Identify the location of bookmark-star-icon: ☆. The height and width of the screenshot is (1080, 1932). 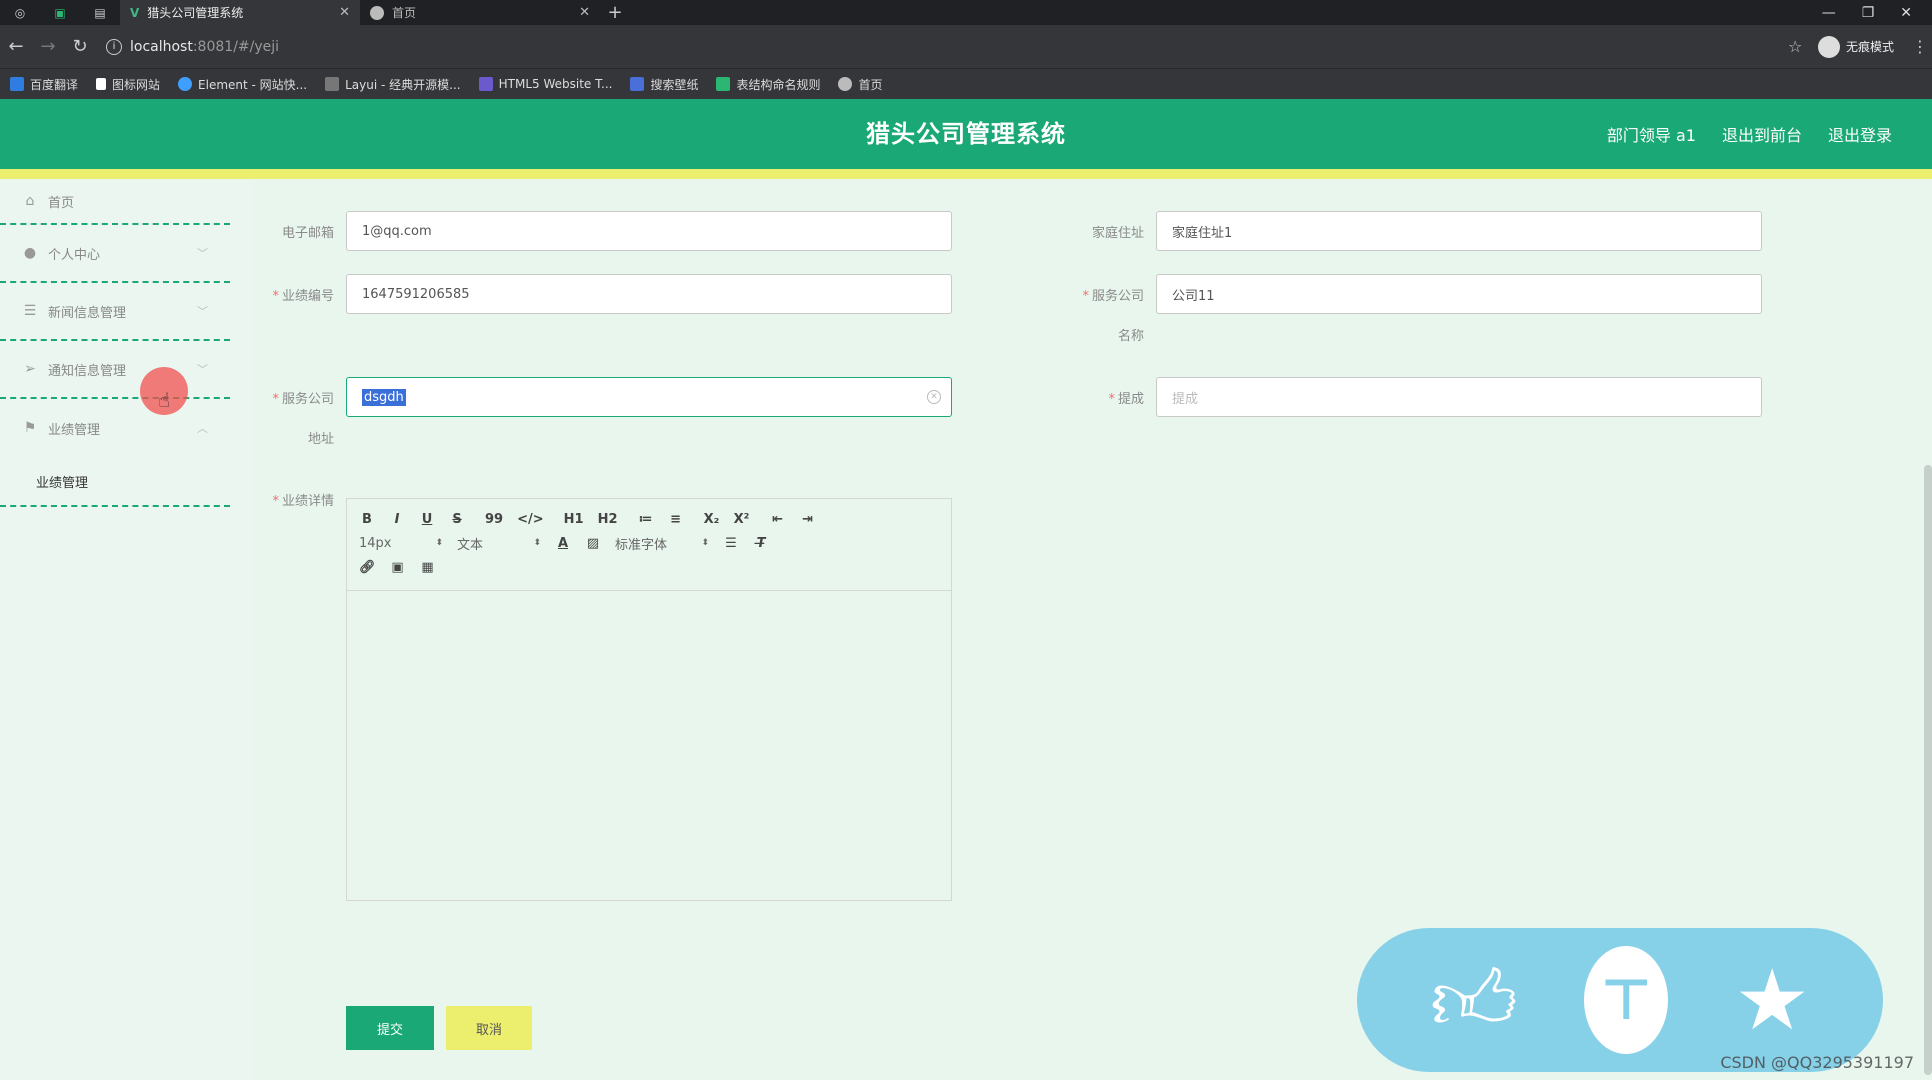
(1803, 46).